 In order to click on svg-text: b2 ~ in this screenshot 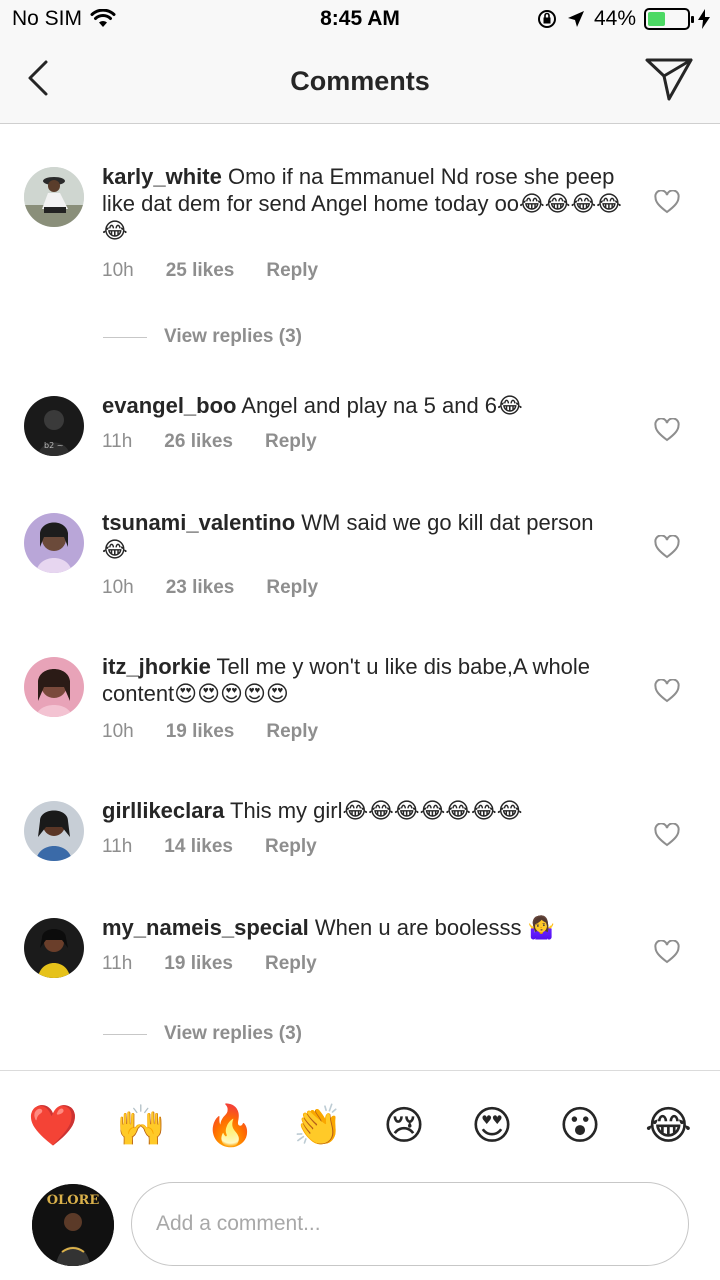, I will do `click(53, 445)`.